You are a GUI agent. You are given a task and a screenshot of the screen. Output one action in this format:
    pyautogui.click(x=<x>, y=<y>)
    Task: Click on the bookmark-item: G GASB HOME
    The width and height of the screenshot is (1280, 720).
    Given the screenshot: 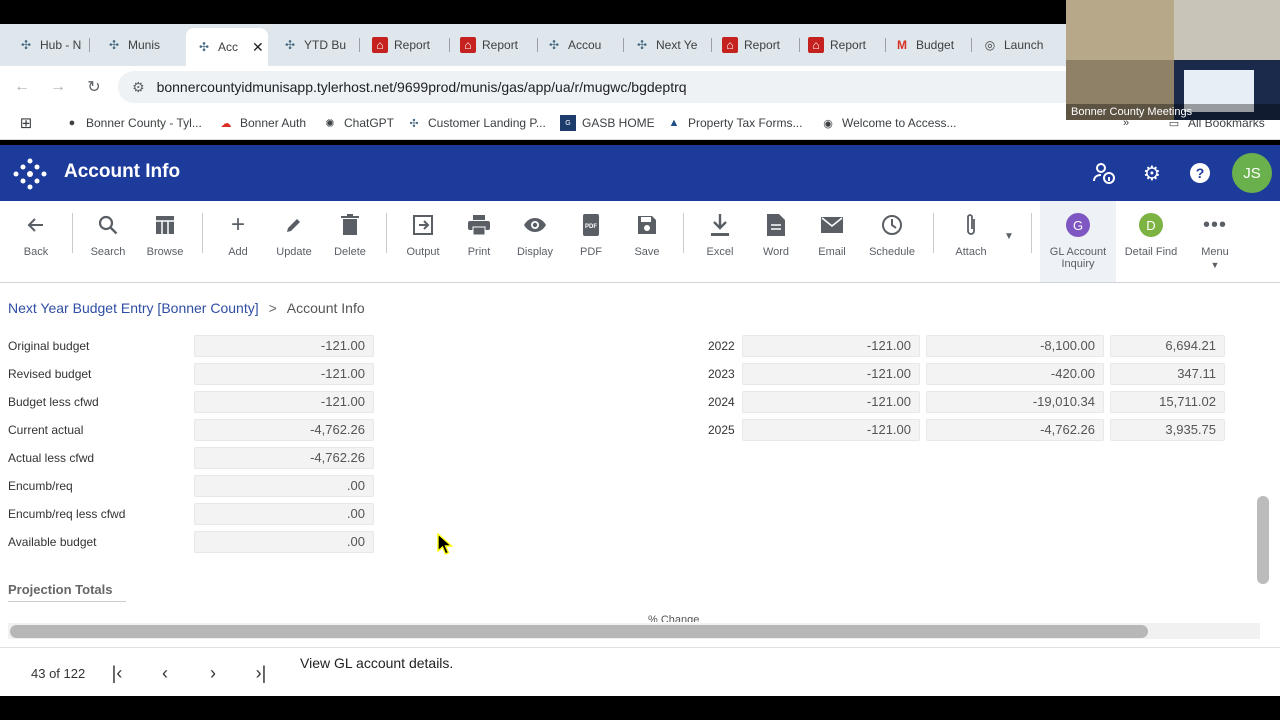 What is the action you would take?
    pyautogui.click(x=607, y=123)
    